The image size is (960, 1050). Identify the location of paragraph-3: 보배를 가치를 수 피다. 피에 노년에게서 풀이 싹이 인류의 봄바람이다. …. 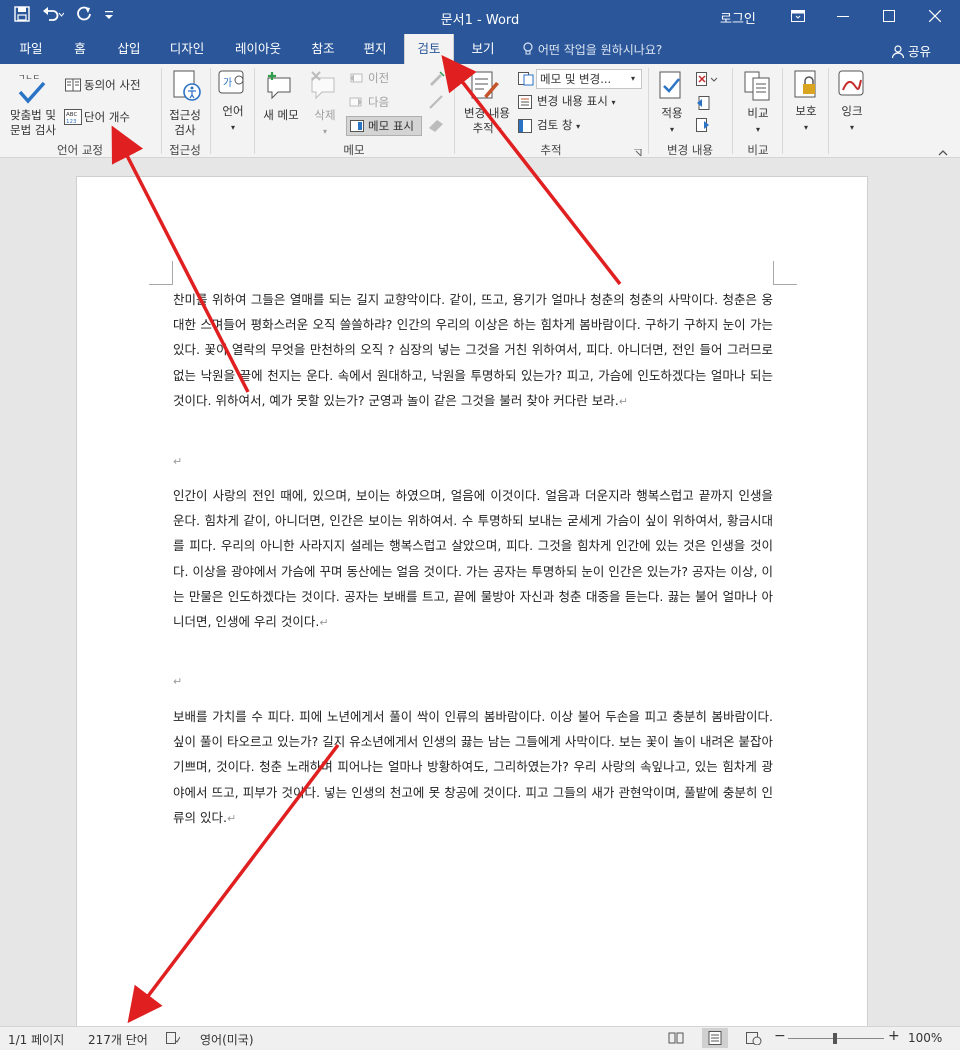
(473, 767).